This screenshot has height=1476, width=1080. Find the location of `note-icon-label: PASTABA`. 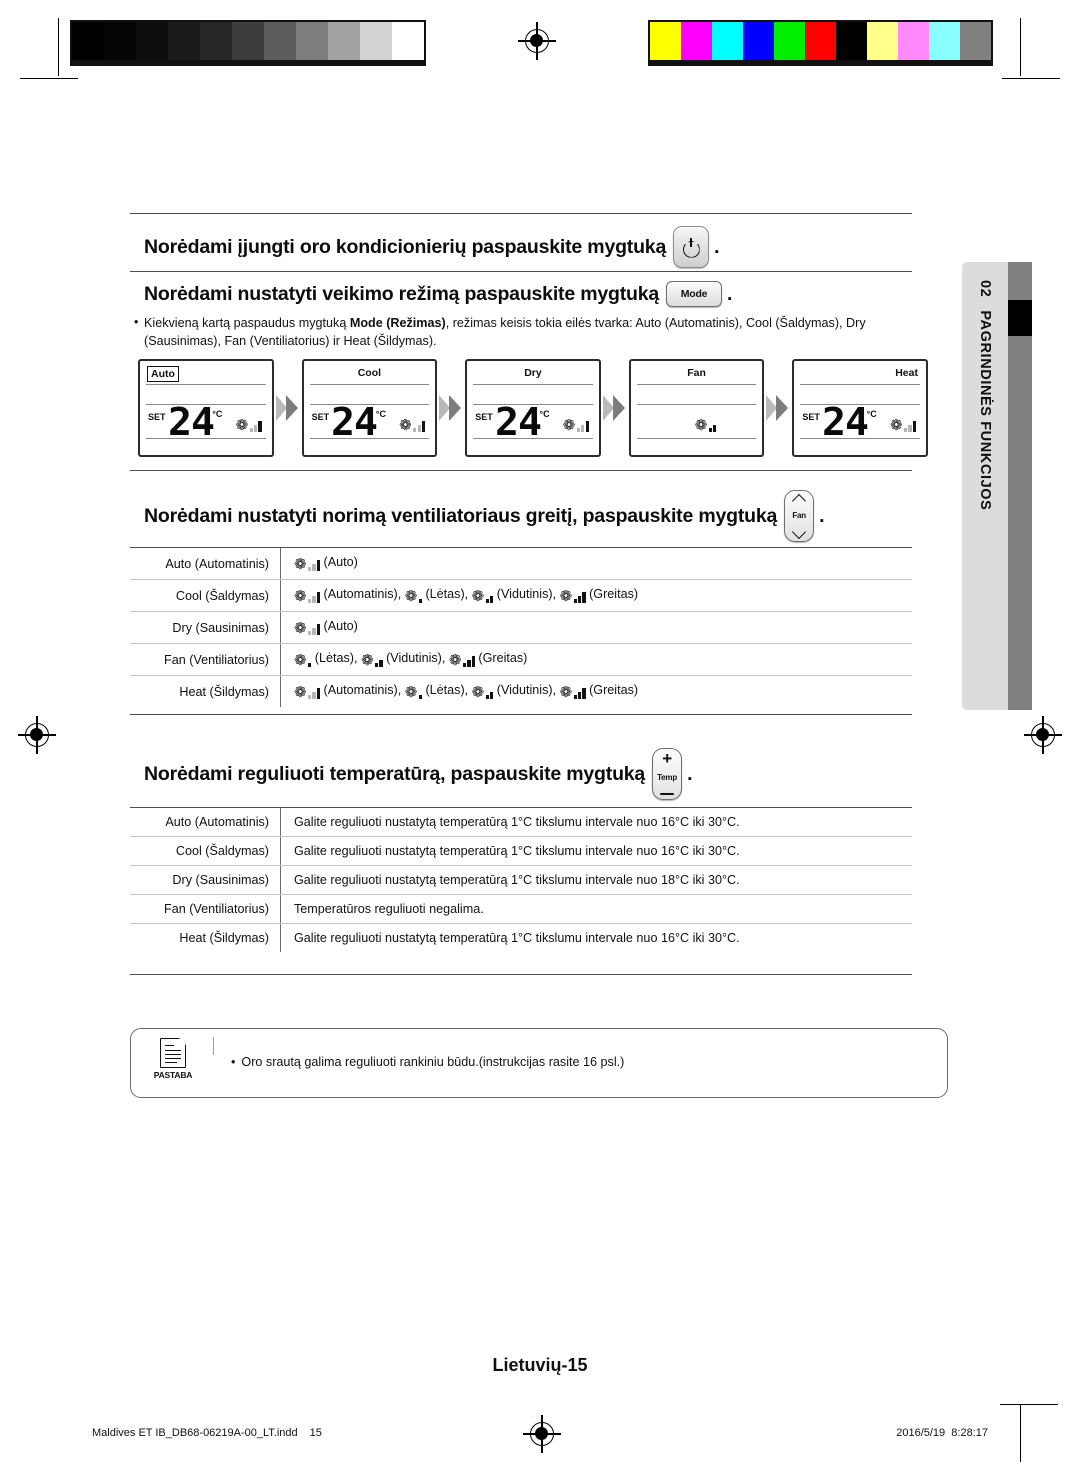

note-icon-label: PASTABA is located at coordinates (173, 1075).